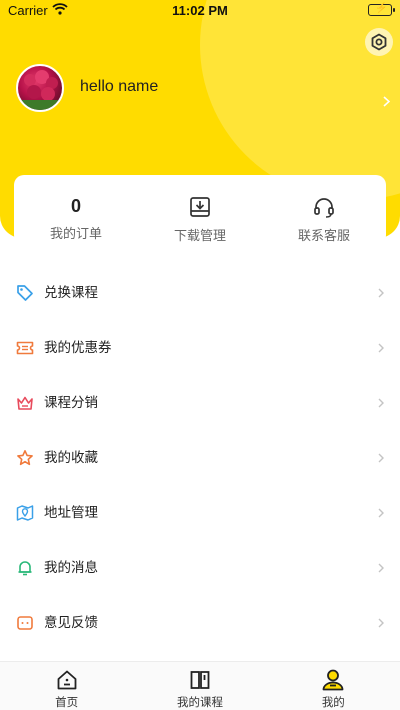 Image resolution: width=400 pixels, height=710 pixels. What do you see at coordinates (324, 207) in the screenshot?
I see `headset-icon` at bounding box center [324, 207].